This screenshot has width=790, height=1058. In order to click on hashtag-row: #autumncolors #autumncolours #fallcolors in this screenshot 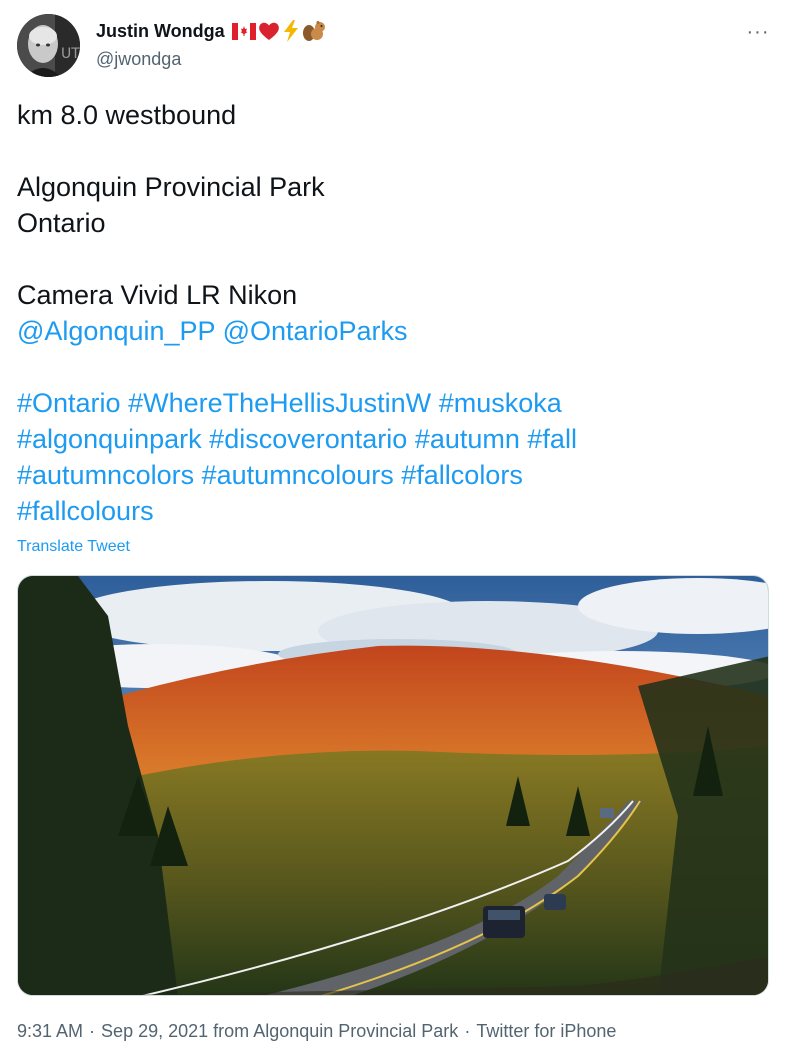, I will do `click(387, 475)`.